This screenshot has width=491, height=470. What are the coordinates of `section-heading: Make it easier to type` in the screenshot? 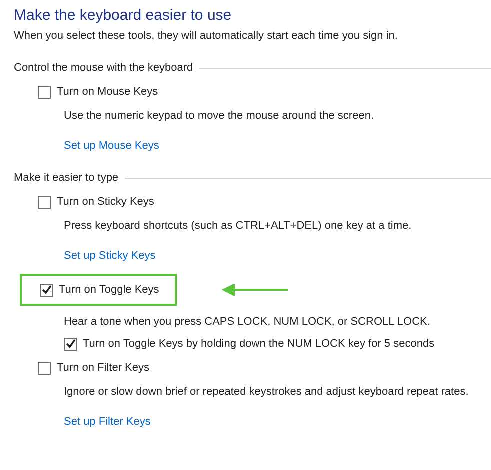 It's located at (66, 178).